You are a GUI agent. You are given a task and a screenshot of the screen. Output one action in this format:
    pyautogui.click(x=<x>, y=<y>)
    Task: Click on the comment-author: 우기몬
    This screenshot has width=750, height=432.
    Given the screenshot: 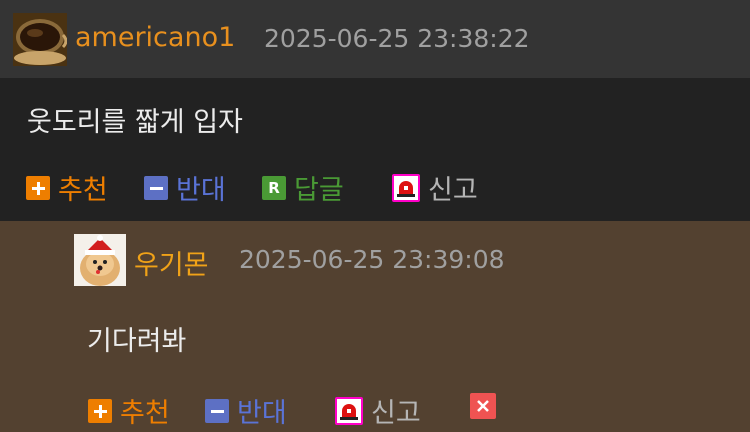 What is the action you would take?
    pyautogui.click(x=171, y=262)
    